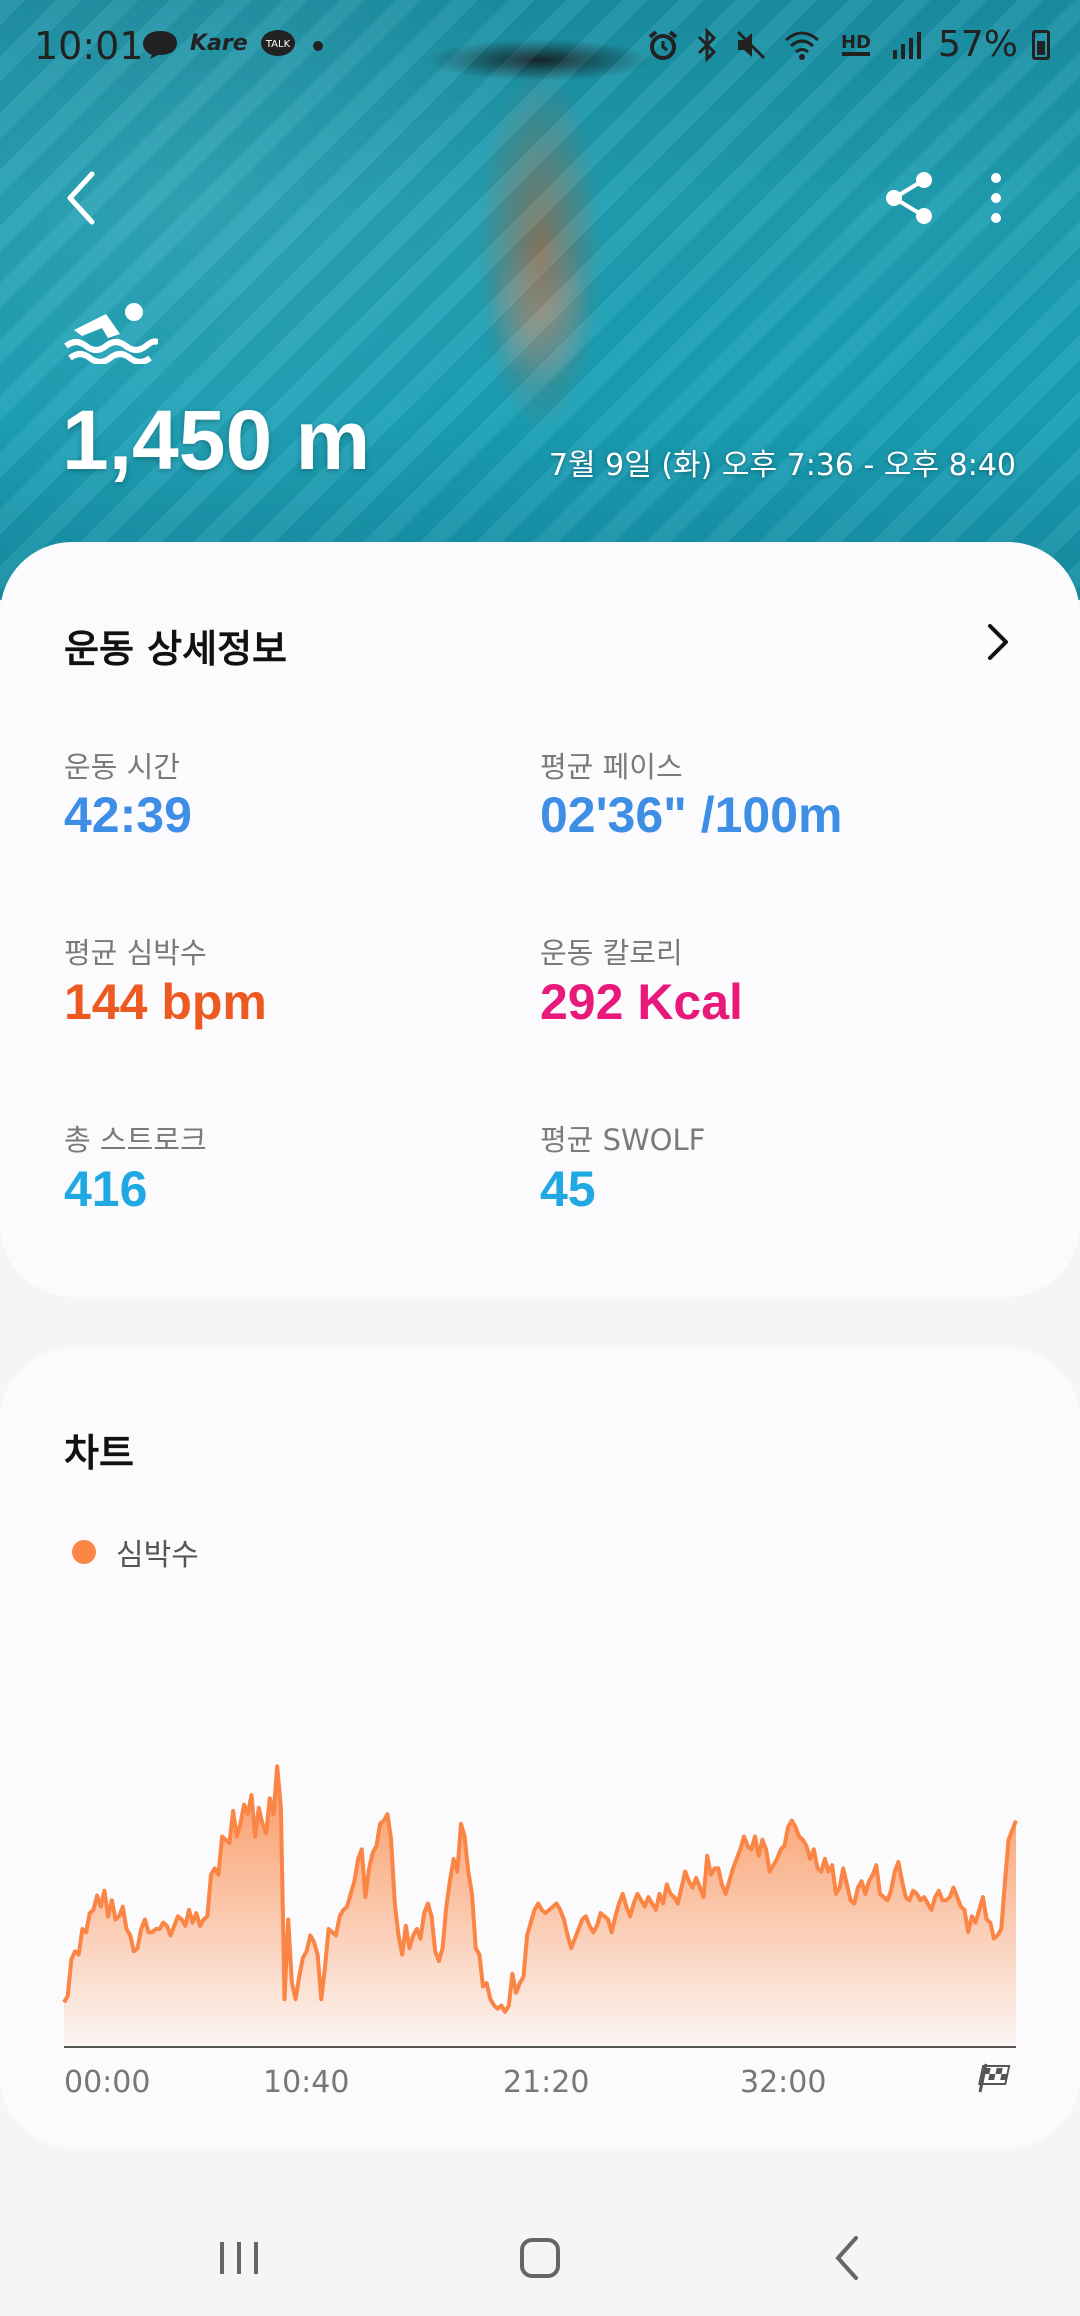 Image resolution: width=1080 pixels, height=2316 pixels. What do you see at coordinates (611, 953) in the screenshot?
I see `metric-label-calories: 운동 칼로리` at bounding box center [611, 953].